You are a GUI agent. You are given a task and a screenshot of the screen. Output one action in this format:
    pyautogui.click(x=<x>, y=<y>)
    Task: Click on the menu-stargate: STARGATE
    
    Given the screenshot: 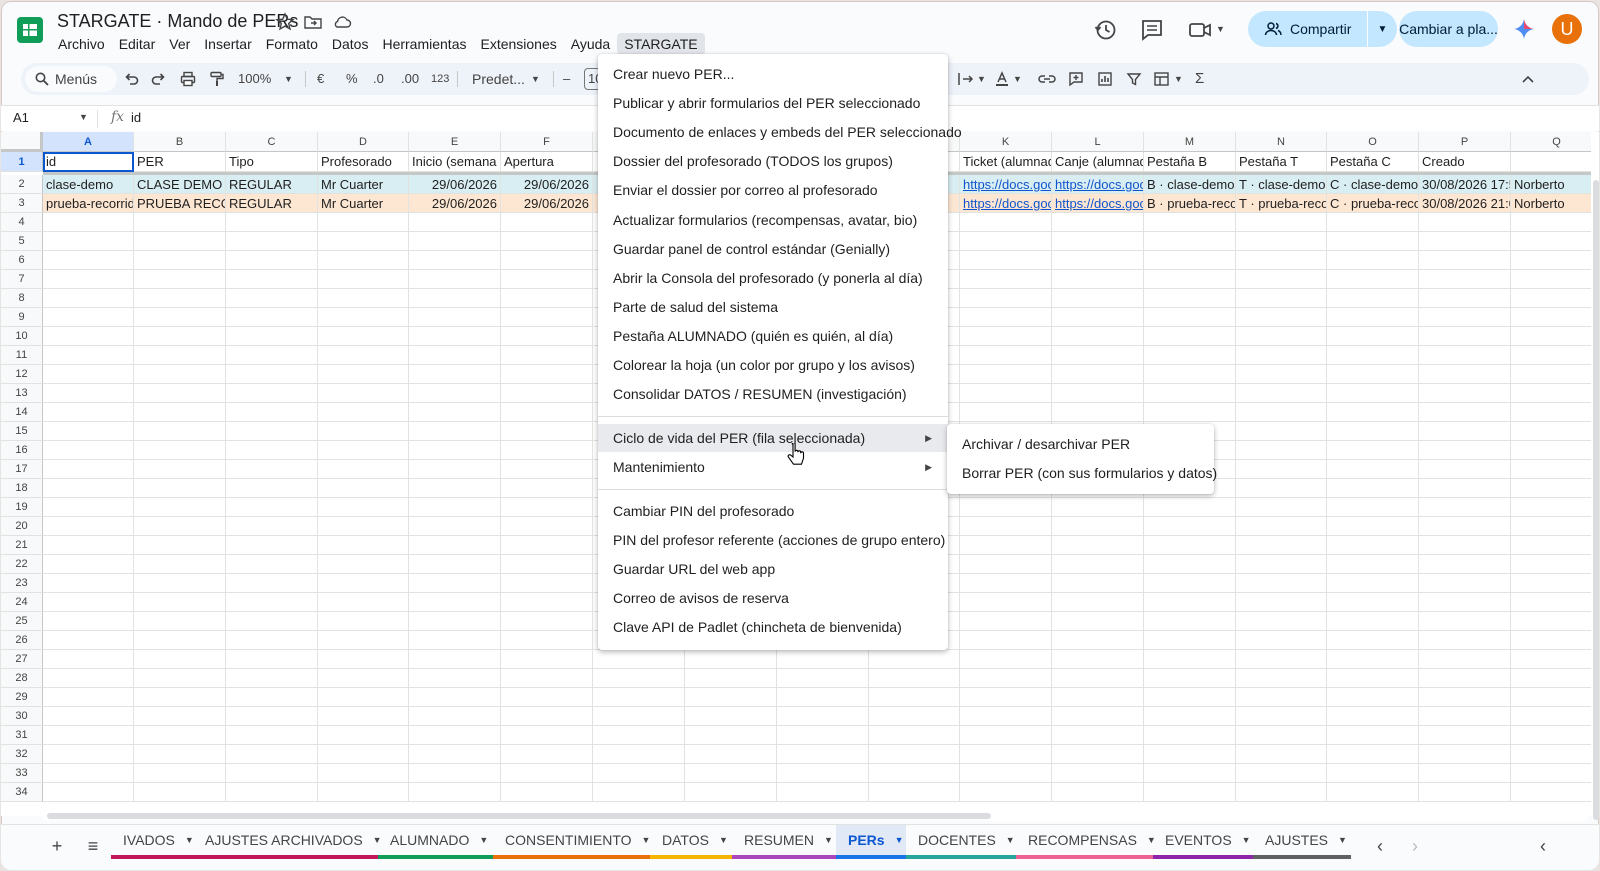 What is the action you would take?
    pyautogui.click(x=661, y=44)
    